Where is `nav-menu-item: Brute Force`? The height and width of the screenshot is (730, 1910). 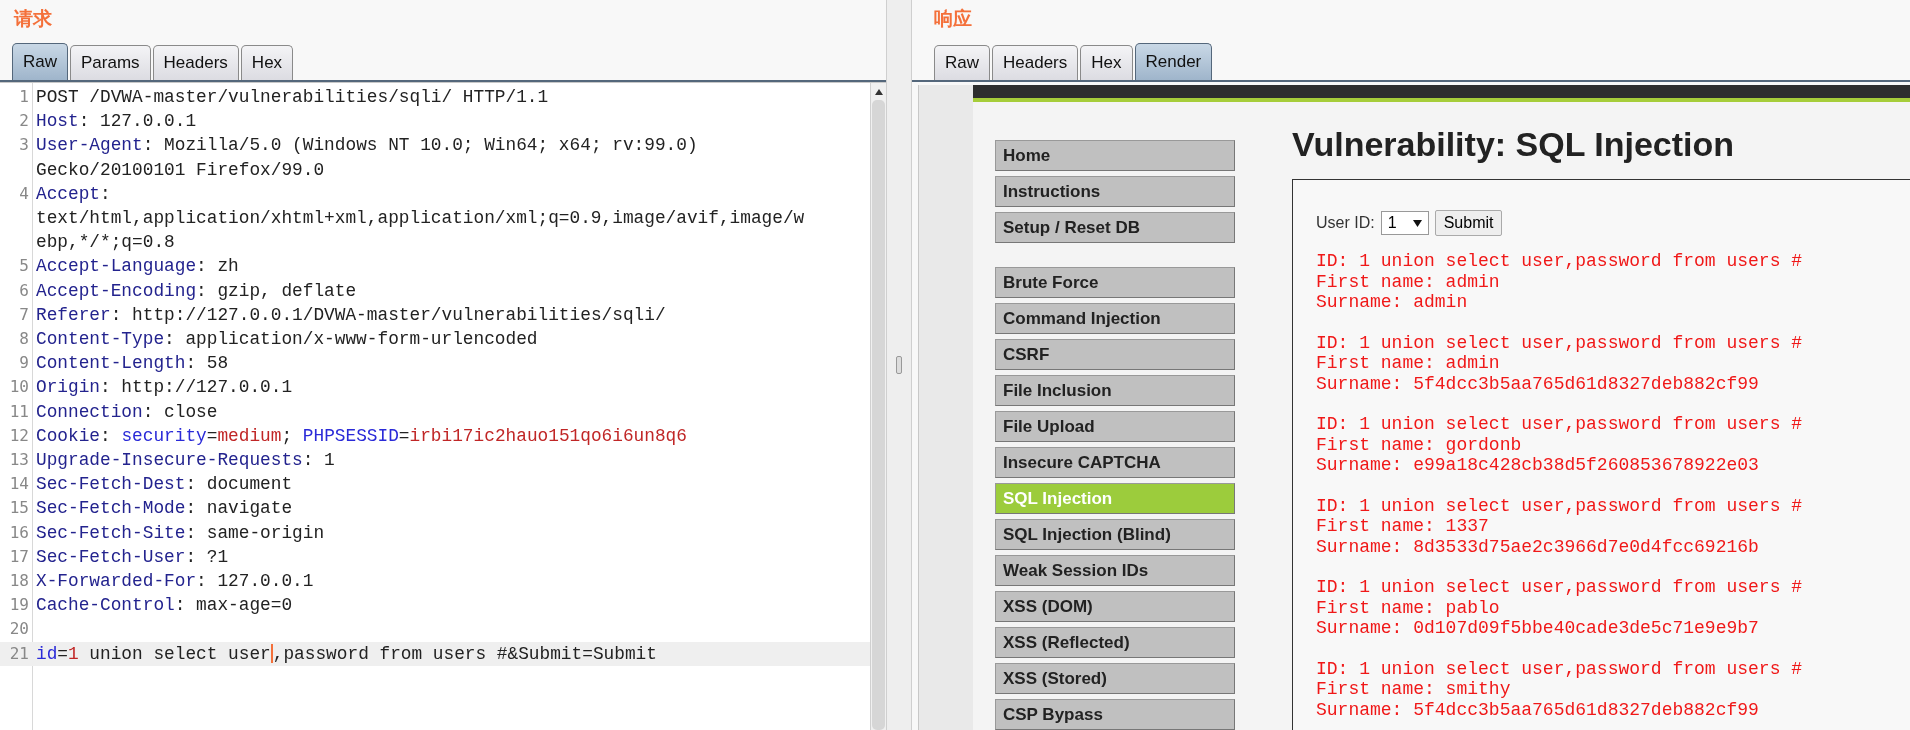
nav-menu-item: Brute Force is located at coordinates (1115, 282).